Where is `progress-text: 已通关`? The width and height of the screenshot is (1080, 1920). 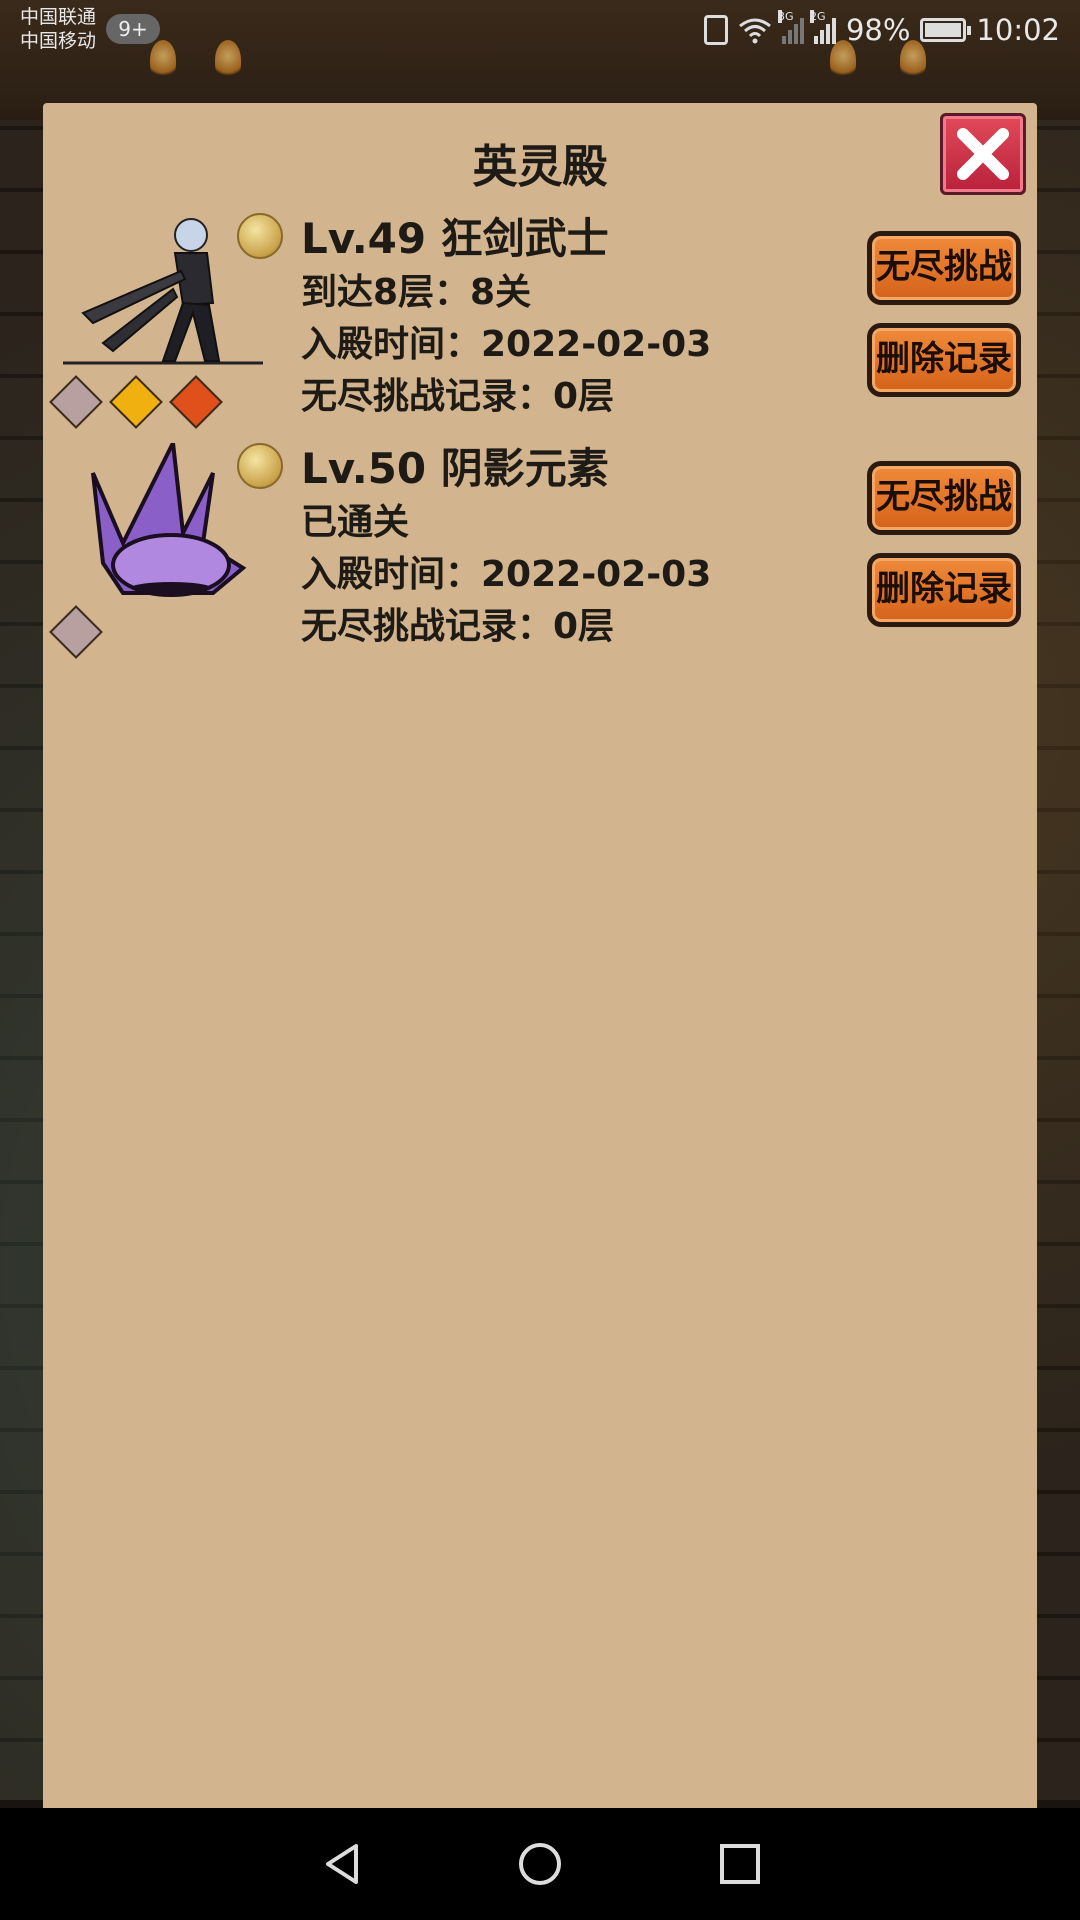
progress-text: 已通关 is located at coordinates (355, 522).